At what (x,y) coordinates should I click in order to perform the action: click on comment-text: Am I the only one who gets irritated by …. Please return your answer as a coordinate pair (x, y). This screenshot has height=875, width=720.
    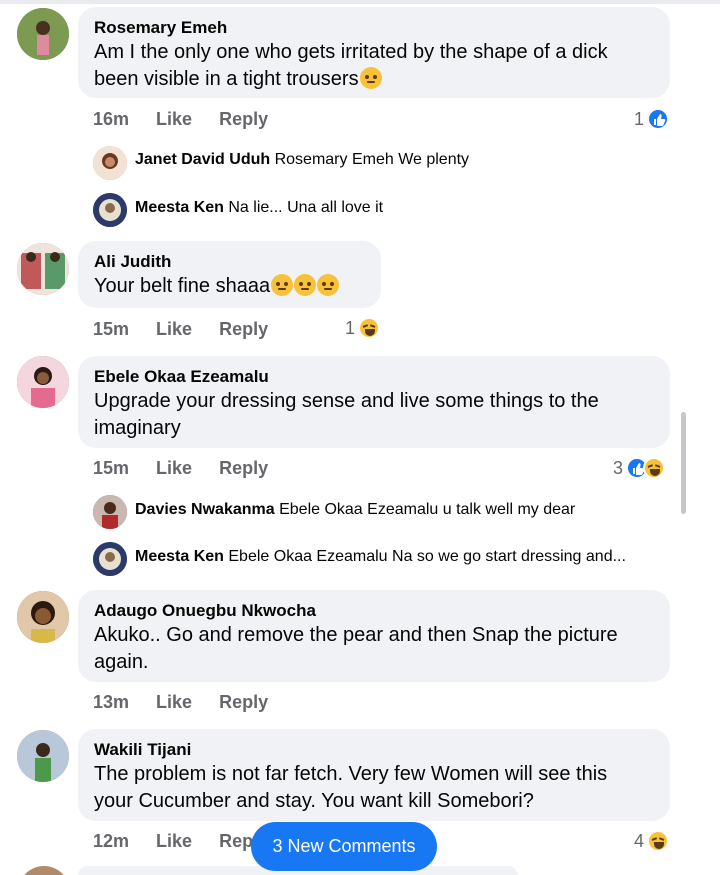
    Looking at the image, I should click on (351, 65).